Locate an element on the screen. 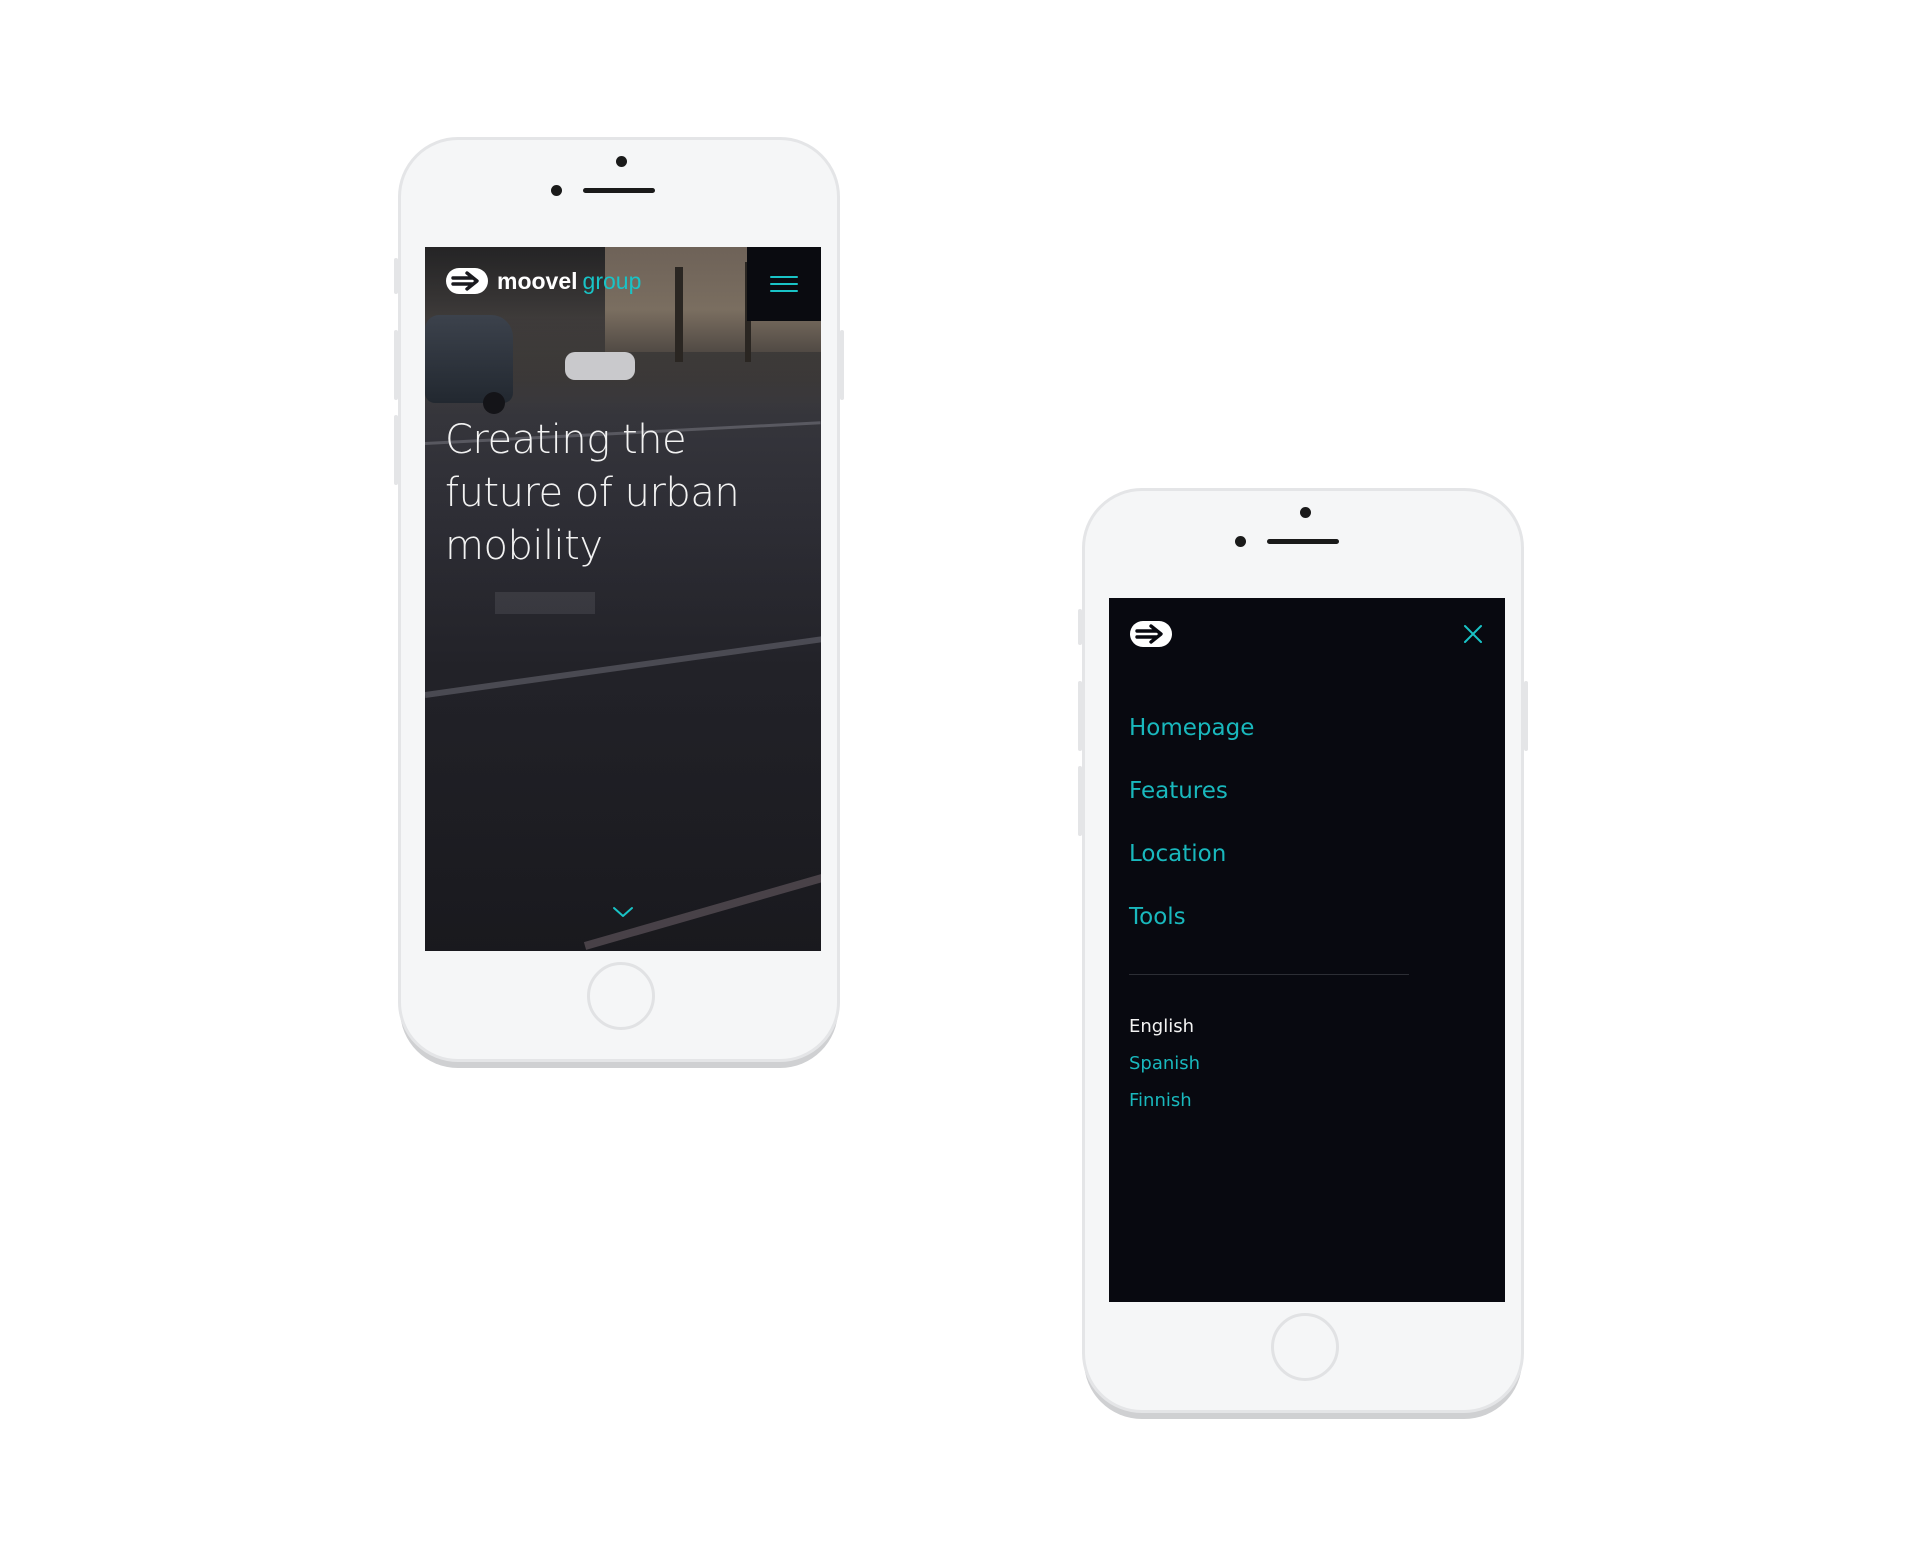  language-option-spanish: Spanish is located at coordinates (1164, 1070).